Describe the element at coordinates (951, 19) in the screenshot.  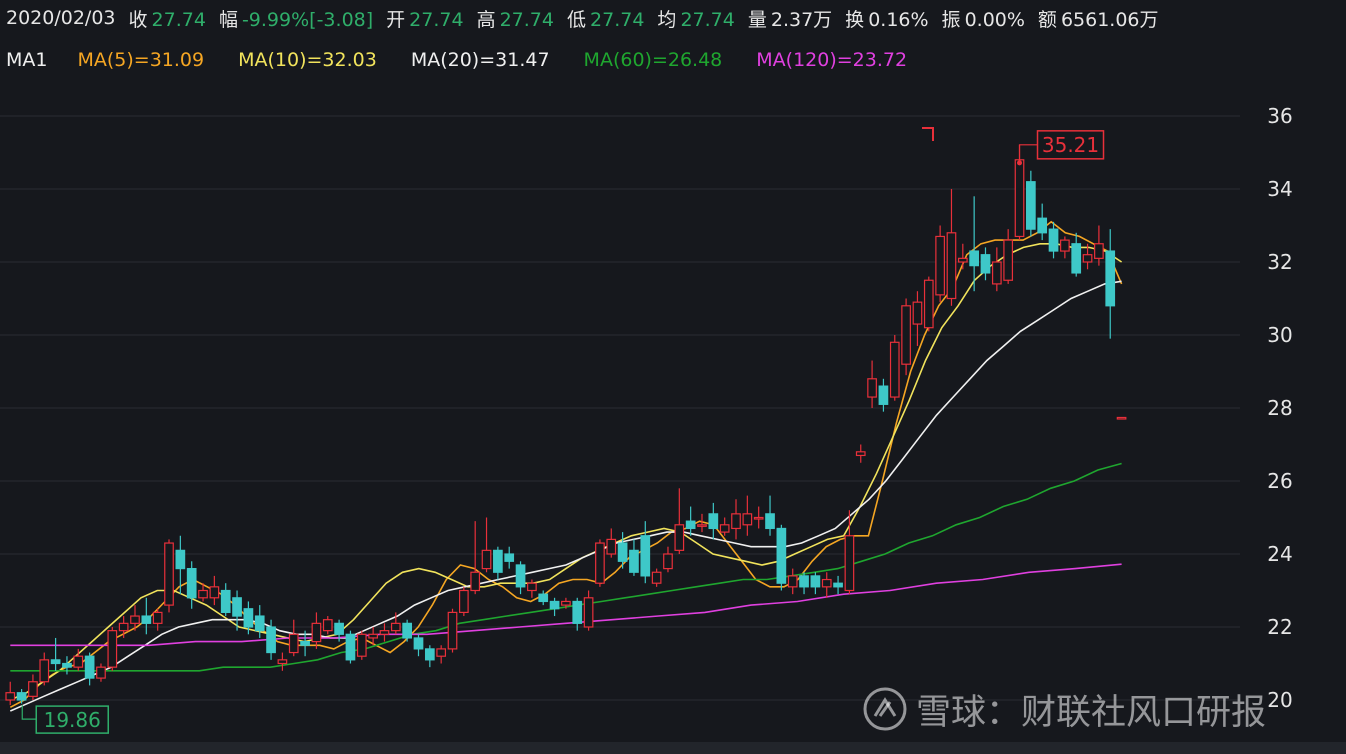
I see `quote-field-label: 振` at that location.